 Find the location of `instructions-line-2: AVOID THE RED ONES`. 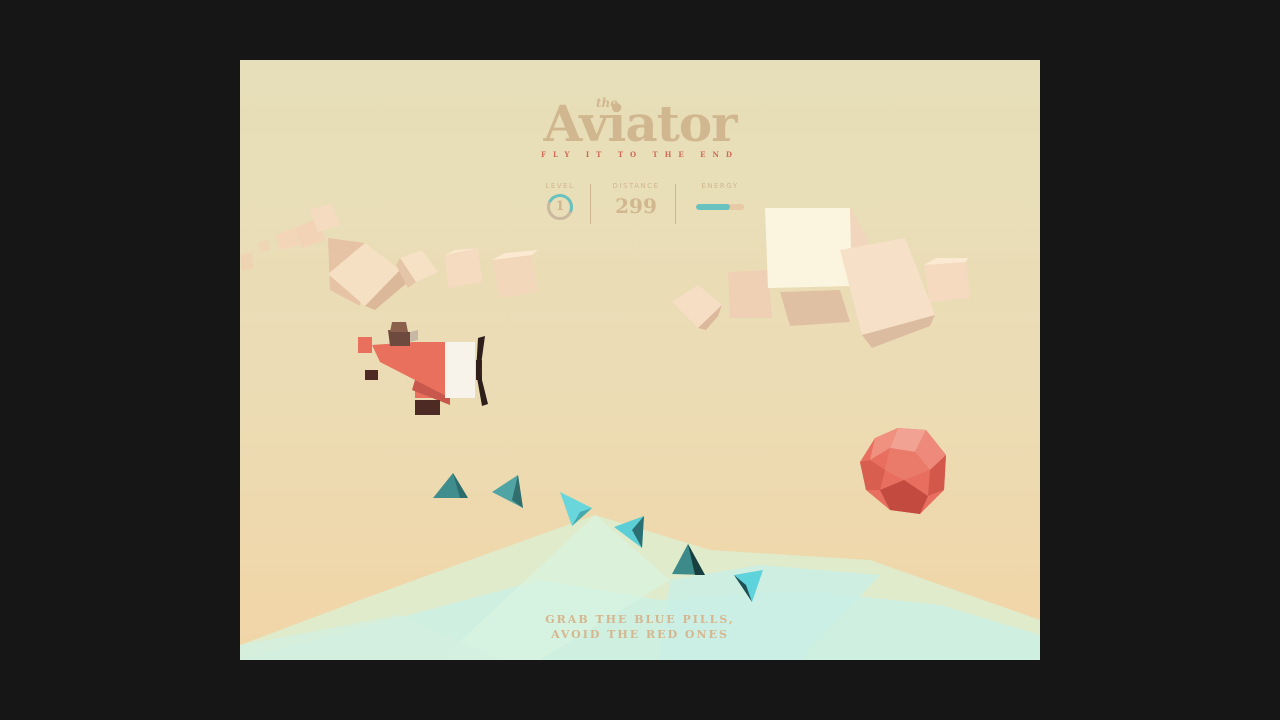

instructions-line-2: AVOID THE RED ONES is located at coordinates (640, 634).